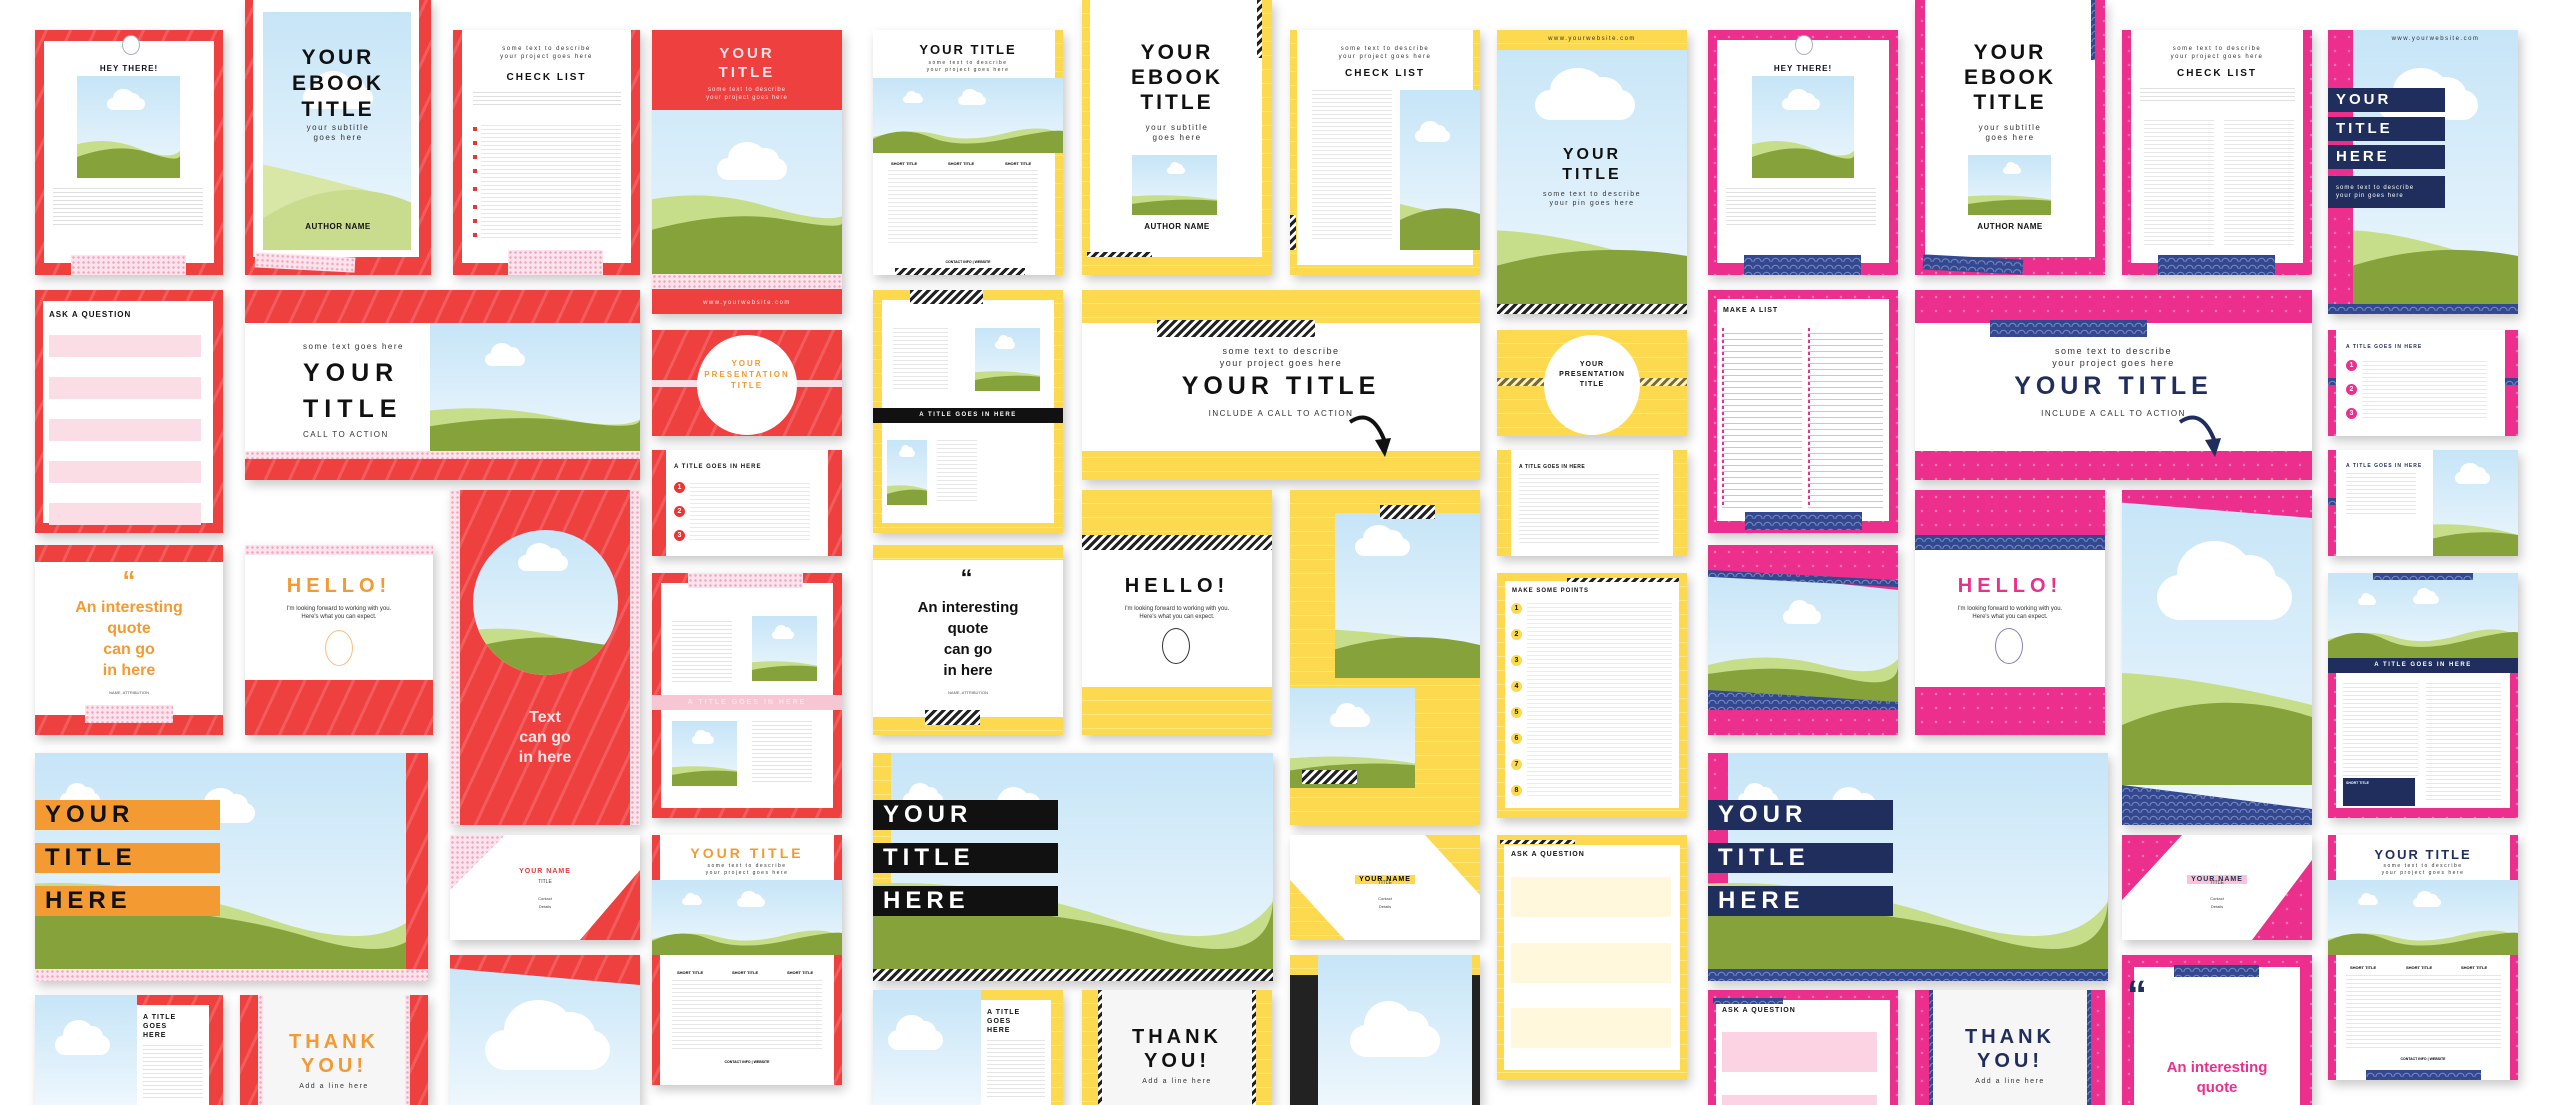 Image resolution: width=2560 pixels, height=1105 pixels. I want to click on presentation-title: YOUR PRESENTATION TITLE, so click(747, 374).